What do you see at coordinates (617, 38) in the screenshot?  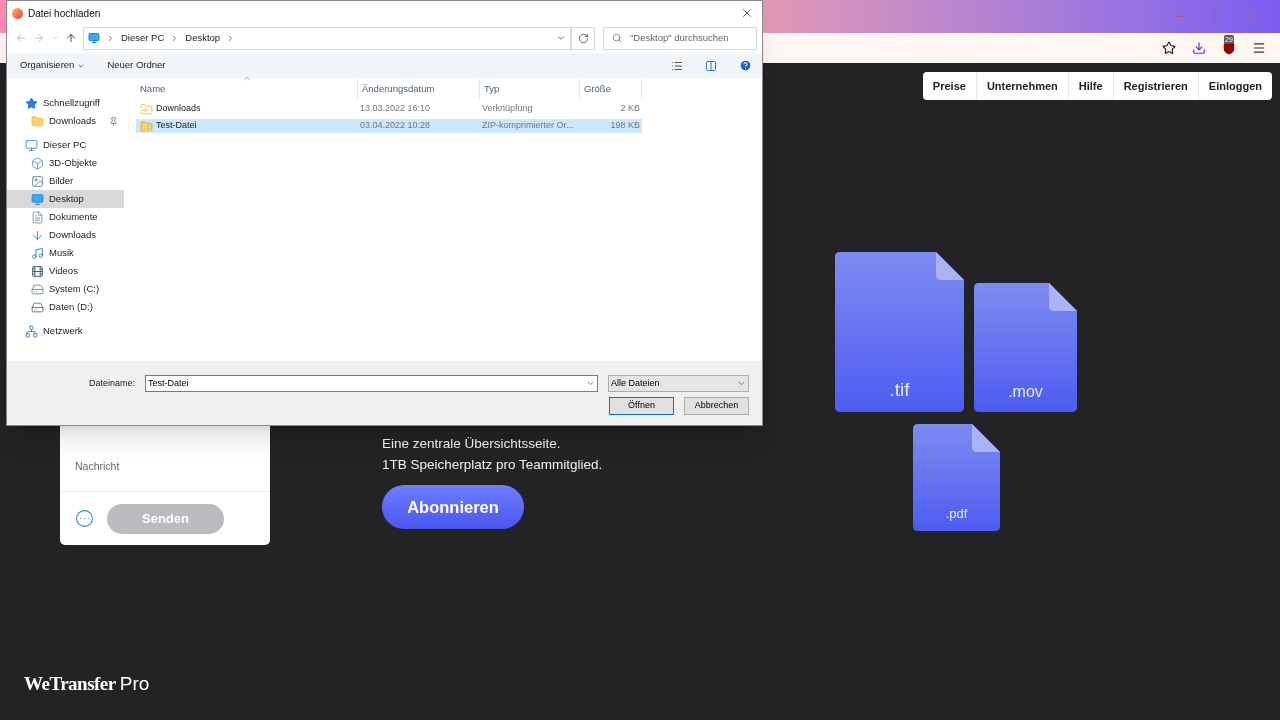 I see `search-icon` at bounding box center [617, 38].